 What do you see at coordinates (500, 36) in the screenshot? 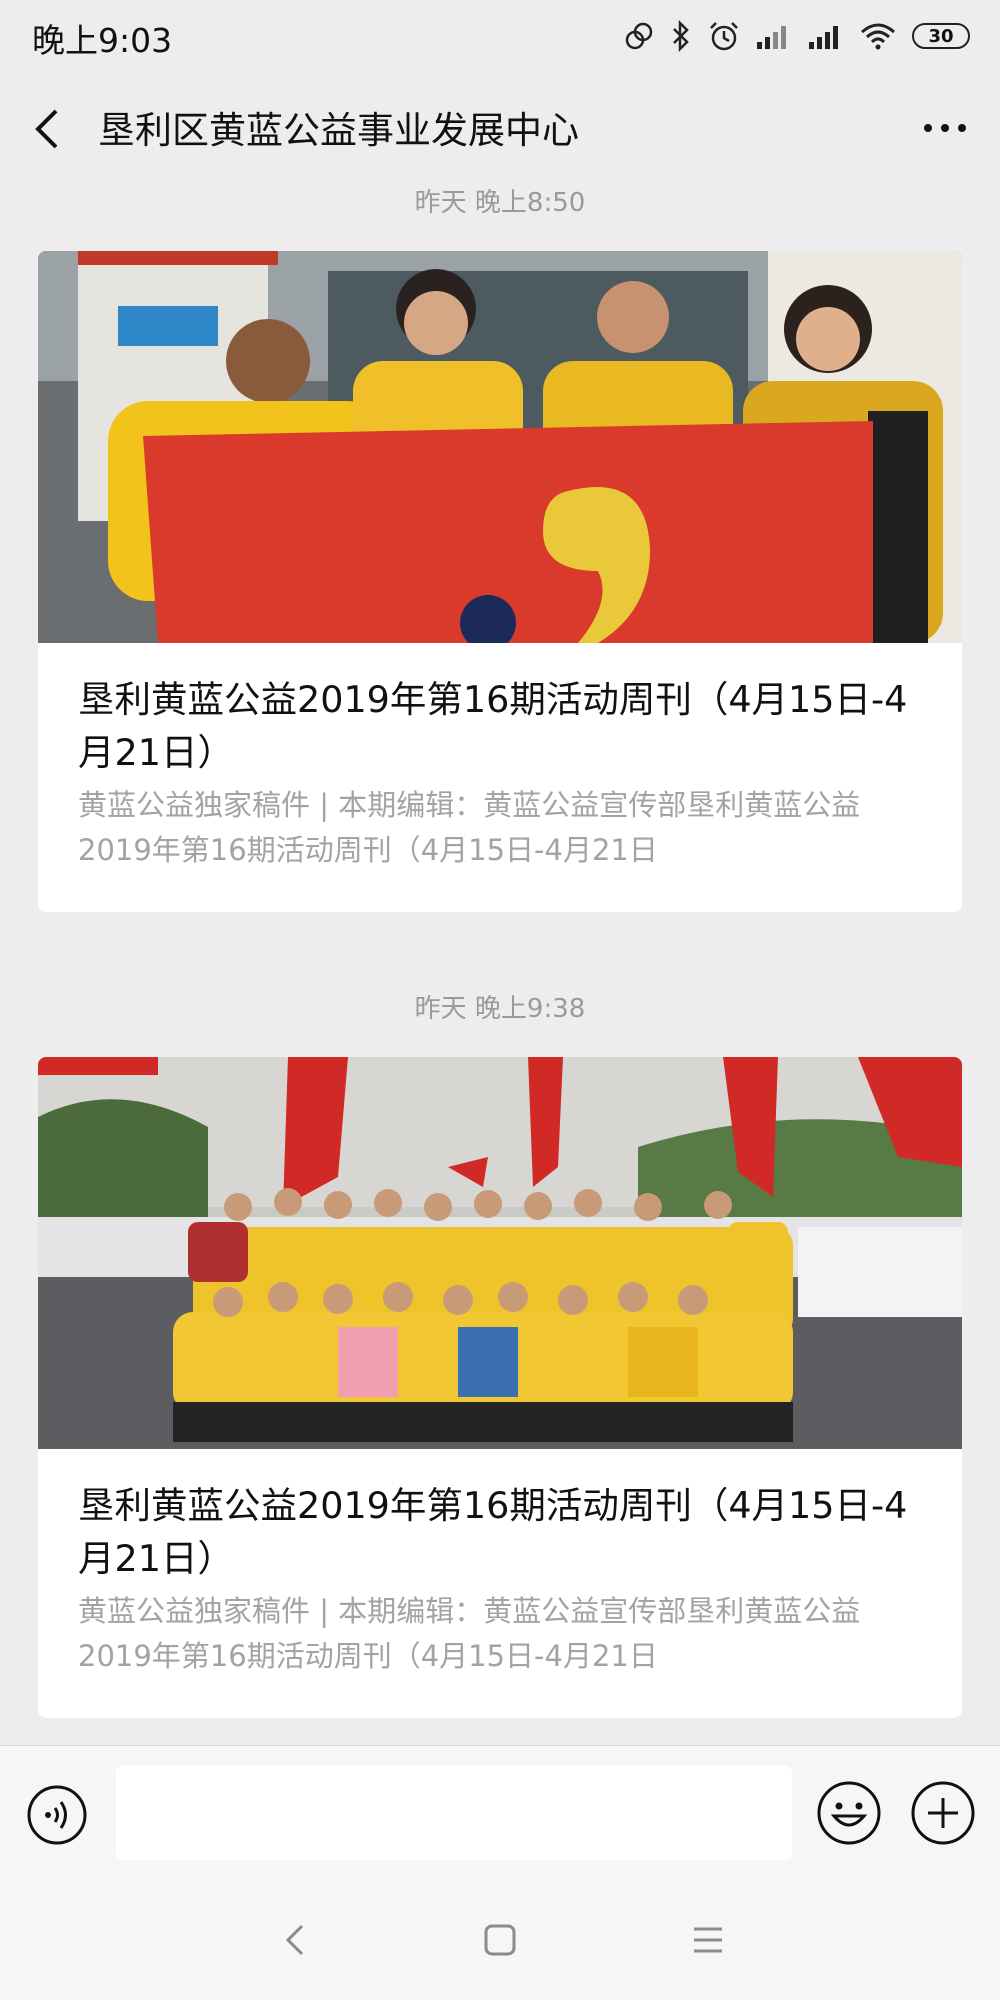
I see `status-bar: 晚上9:03 30` at bounding box center [500, 36].